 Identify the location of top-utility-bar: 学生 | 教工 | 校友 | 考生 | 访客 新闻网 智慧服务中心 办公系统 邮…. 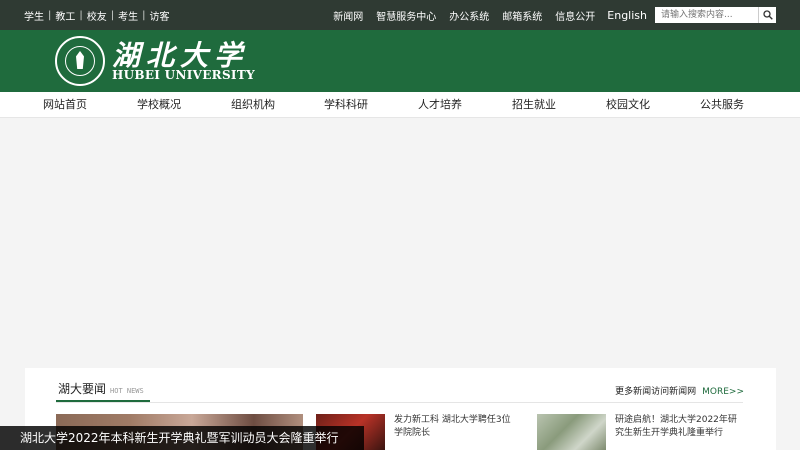
(400, 15).